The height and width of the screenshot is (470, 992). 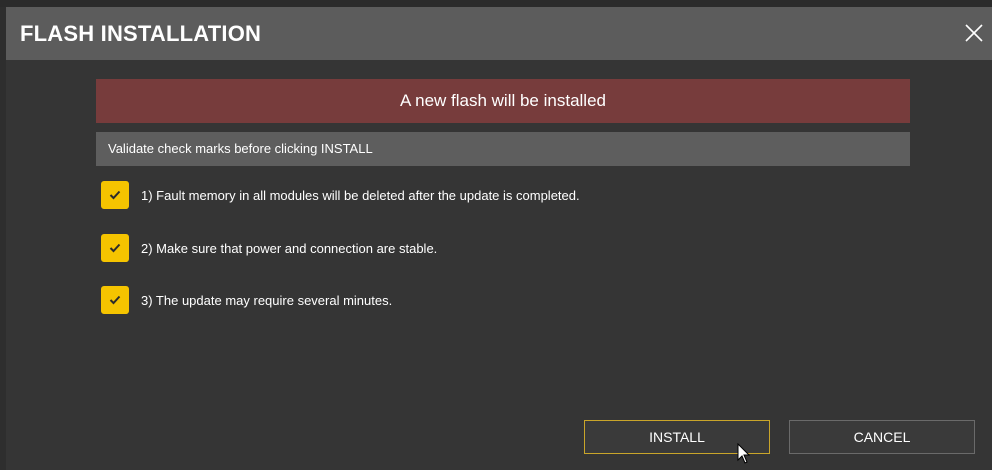 What do you see at coordinates (141, 33) in the screenshot?
I see `dialog-title: FLASH INSTALLATION` at bounding box center [141, 33].